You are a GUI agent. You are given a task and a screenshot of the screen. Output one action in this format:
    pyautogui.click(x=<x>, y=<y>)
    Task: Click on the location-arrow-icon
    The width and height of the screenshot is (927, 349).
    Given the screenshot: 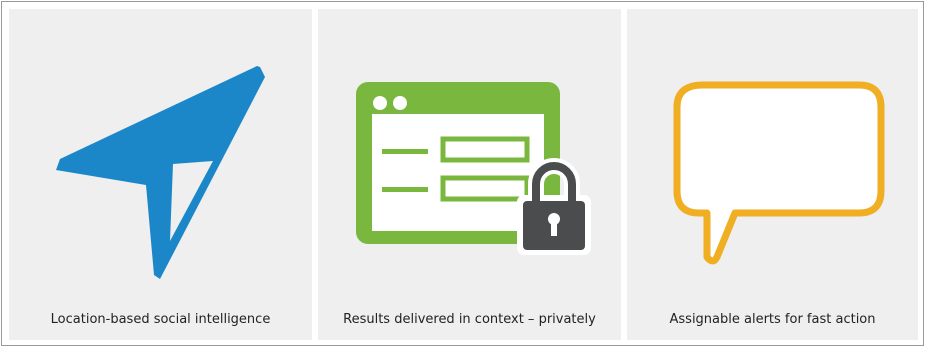 What is the action you would take?
    pyautogui.click(x=160, y=172)
    